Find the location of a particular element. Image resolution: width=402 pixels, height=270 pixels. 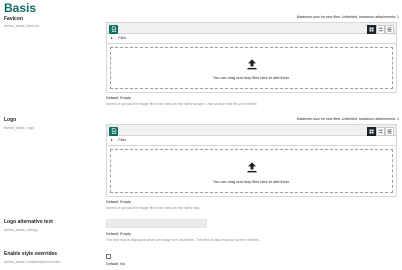

logo-files-breadcrumb: ▸ 🗀 Files is located at coordinates (251, 140).